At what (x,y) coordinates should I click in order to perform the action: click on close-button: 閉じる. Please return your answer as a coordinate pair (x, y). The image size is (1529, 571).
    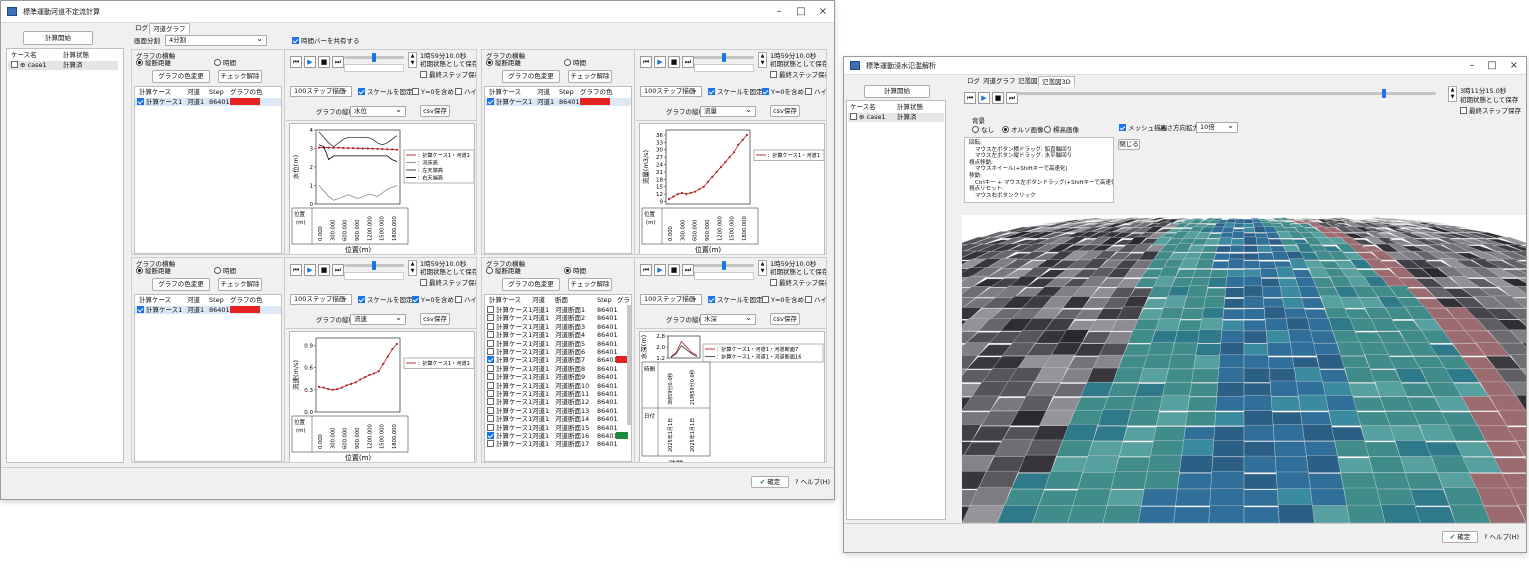
    Looking at the image, I should click on (1129, 144).